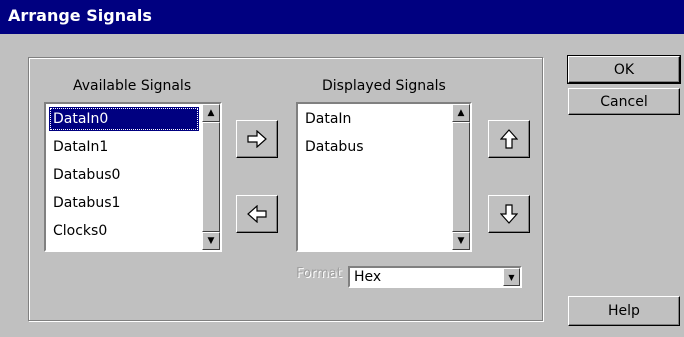 The height and width of the screenshot is (337, 684). I want to click on ok-button-label: OK, so click(624, 69).